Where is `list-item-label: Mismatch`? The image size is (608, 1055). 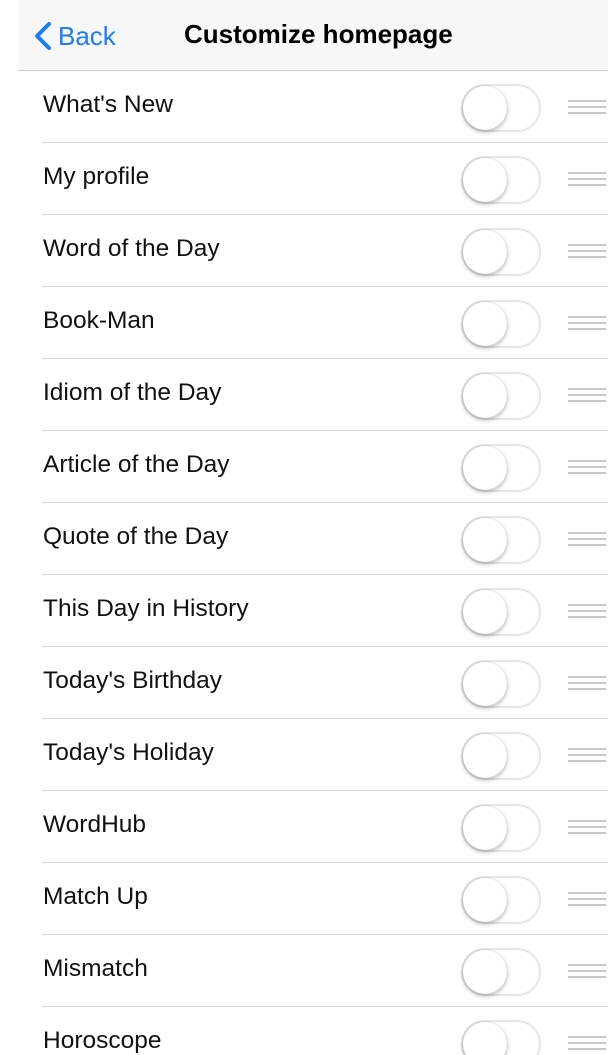 list-item-label: Mismatch is located at coordinates (95, 968).